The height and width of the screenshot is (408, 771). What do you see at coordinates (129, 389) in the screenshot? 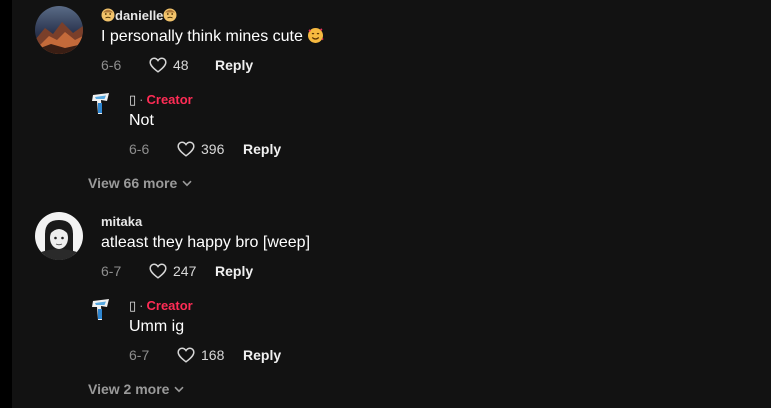
I see `view-more-label: View 2 more` at bounding box center [129, 389].